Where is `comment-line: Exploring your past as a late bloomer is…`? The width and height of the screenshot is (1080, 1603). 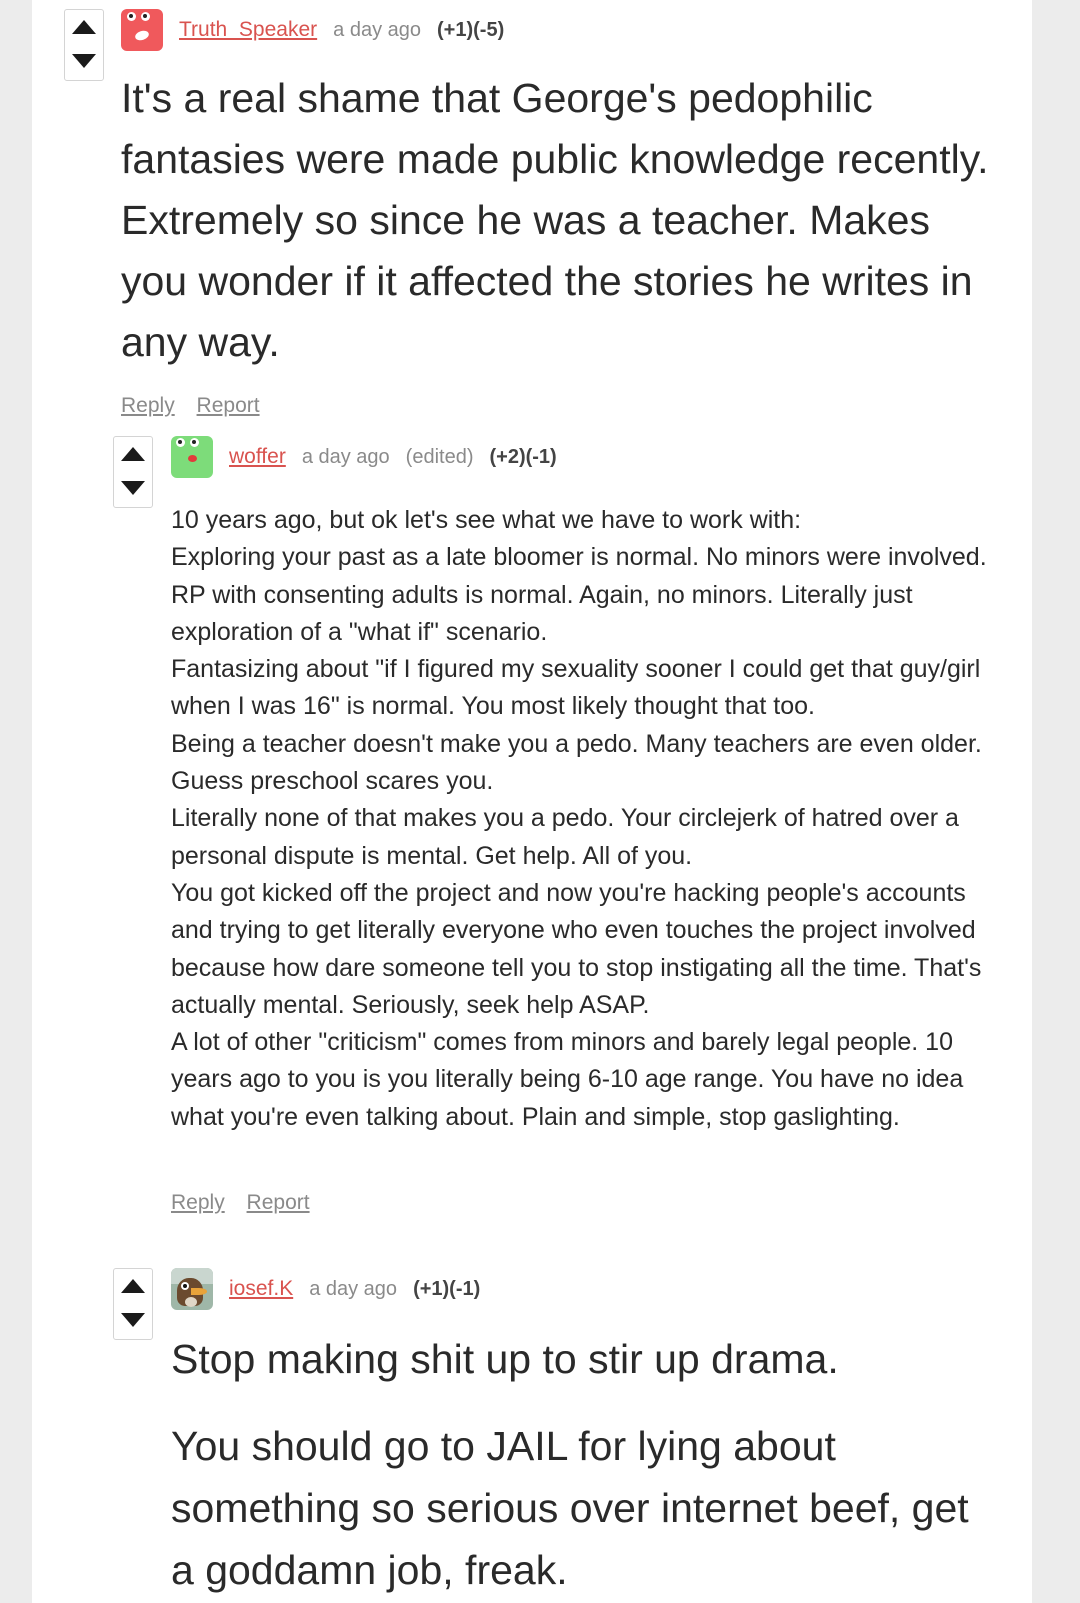
comment-line: Exploring your past as a late bloomer is… is located at coordinates (579, 557).